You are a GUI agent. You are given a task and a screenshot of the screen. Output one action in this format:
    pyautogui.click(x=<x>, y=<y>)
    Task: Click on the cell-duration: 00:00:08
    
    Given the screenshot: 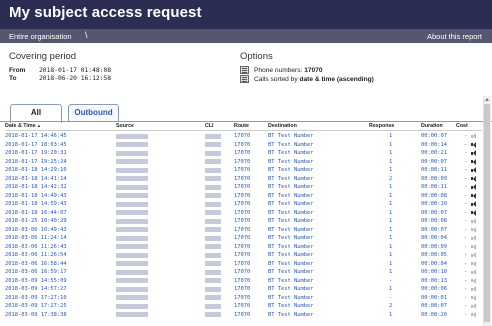 What is the action you would take?
    pyautogui.click(x=434, y=221)
    